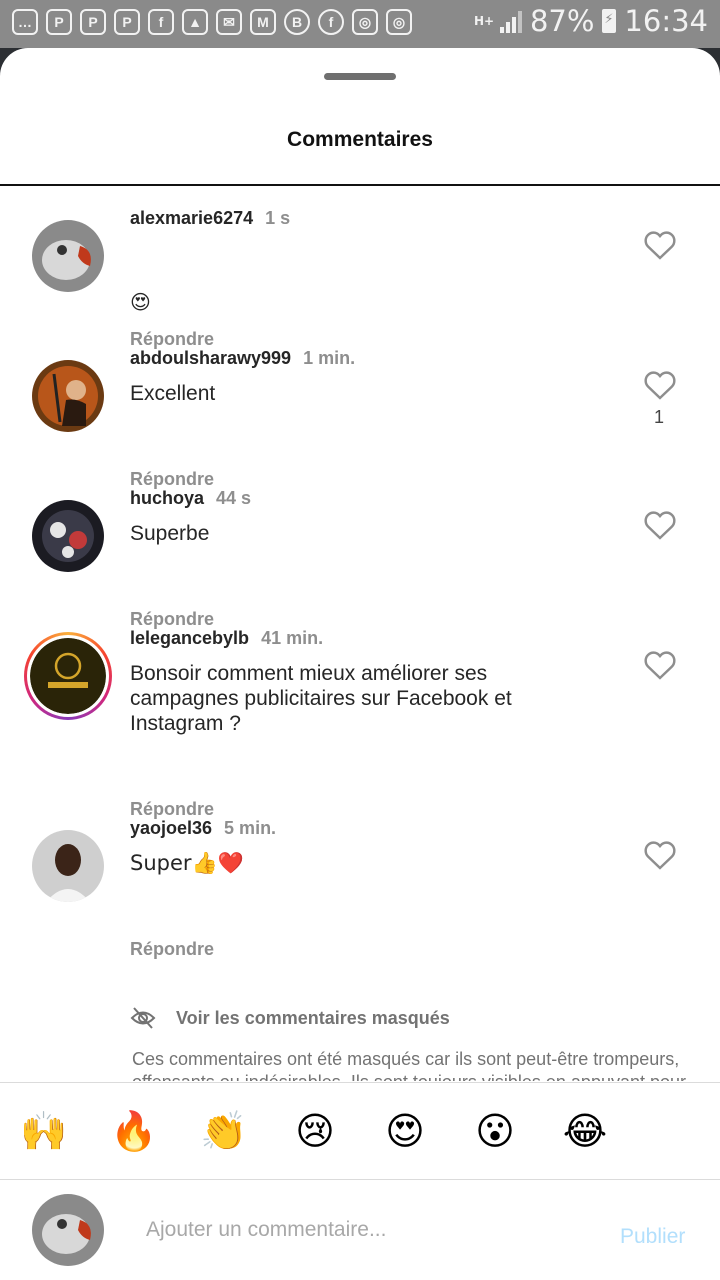 The image size is (720, 1280). What do you see at coordinates (366, 1230) in the screenshot?
I see `comment-input` at bounding box center [366, 1230].